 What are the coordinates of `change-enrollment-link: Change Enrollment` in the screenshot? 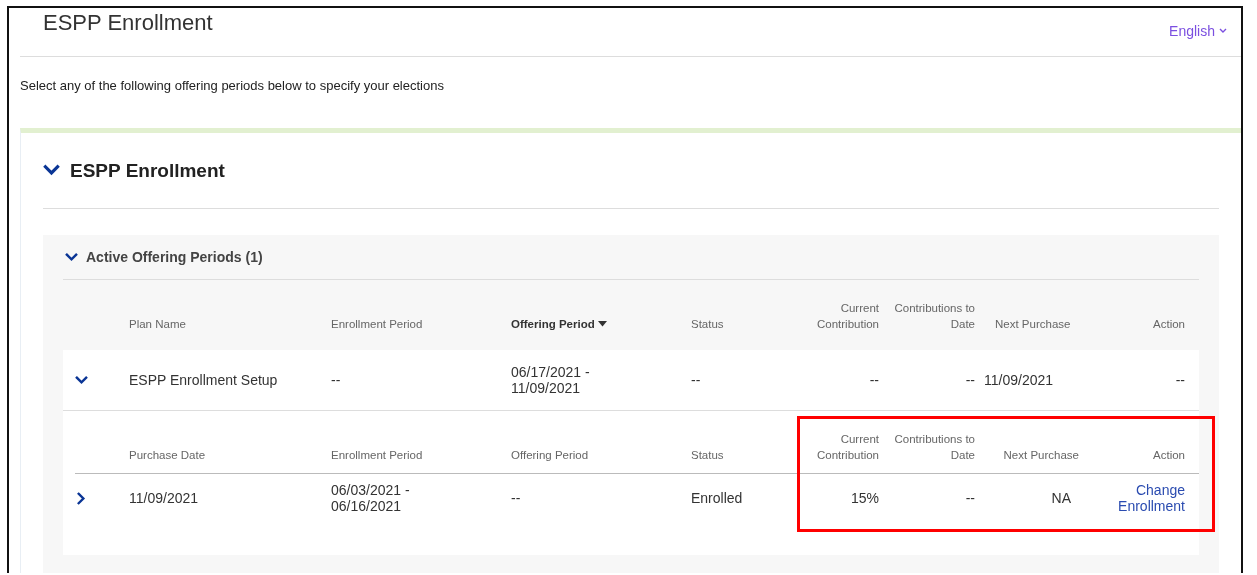 It's located at (1132, 498).